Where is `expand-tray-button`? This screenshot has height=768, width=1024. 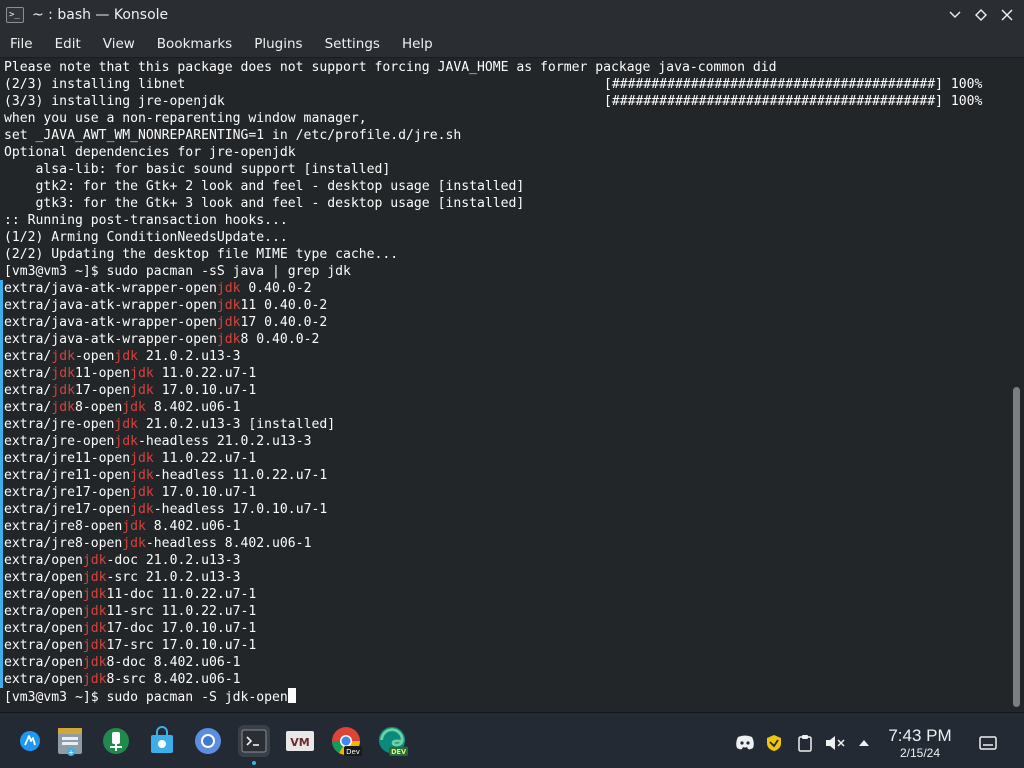
expand-tray-button is located at coordinates (864, 743).